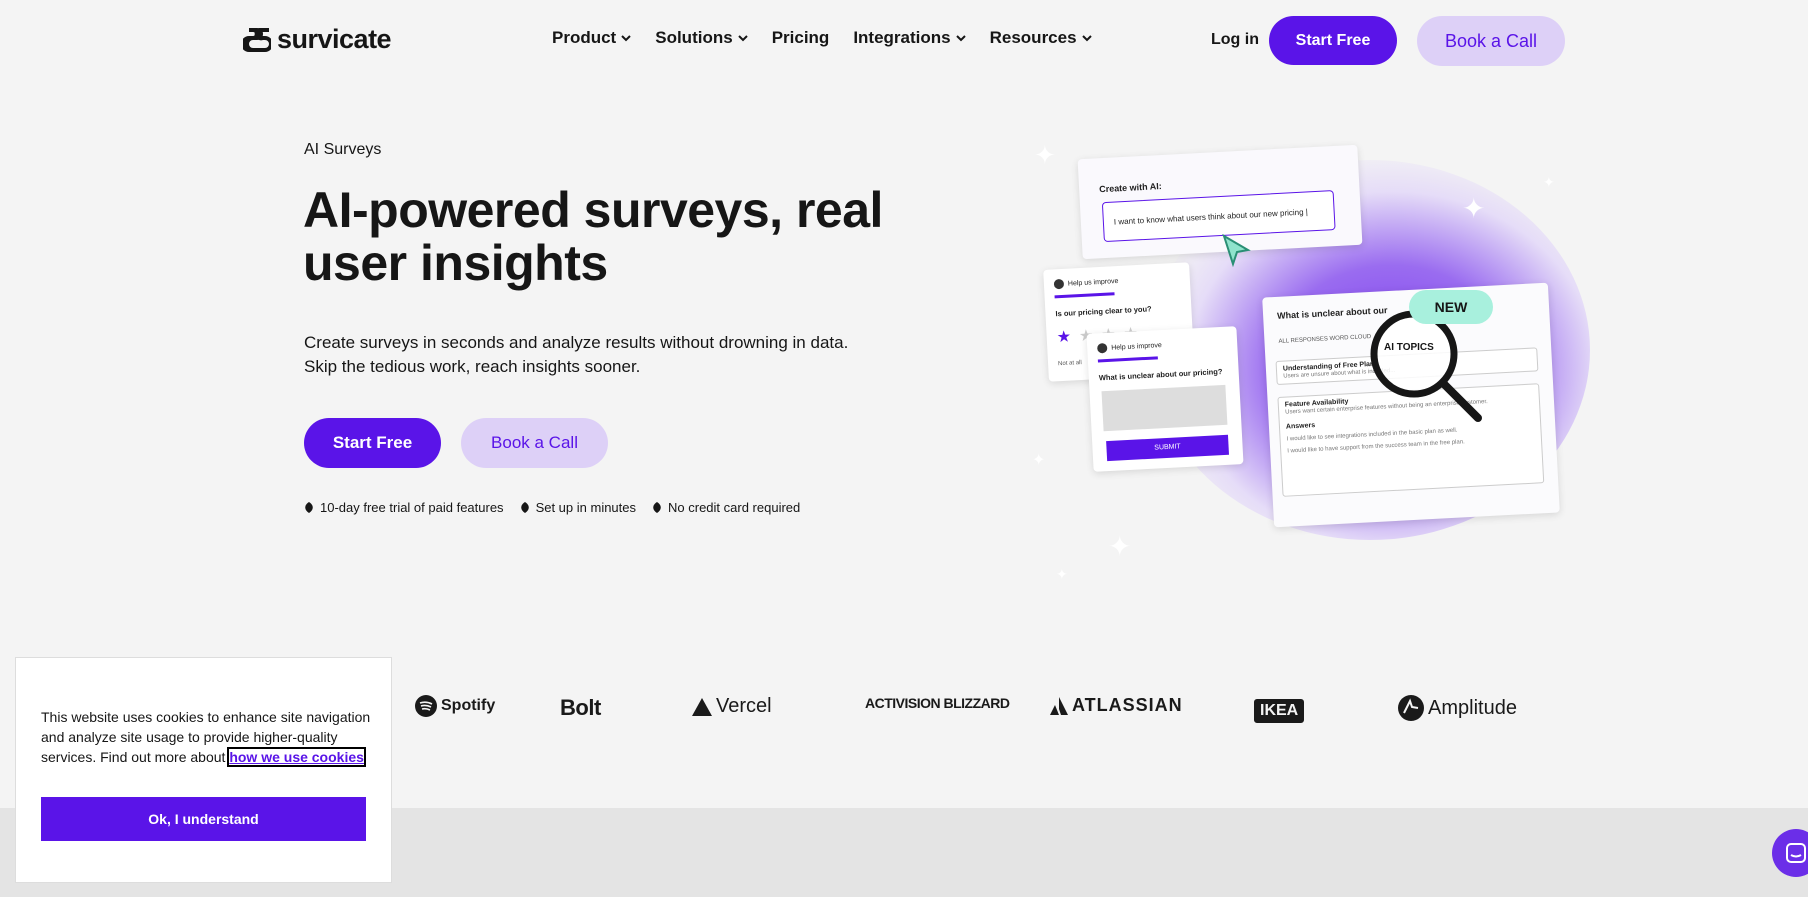 The image size is (1808, 897). I want to click on atlassian-icon, so click(1059, 705).